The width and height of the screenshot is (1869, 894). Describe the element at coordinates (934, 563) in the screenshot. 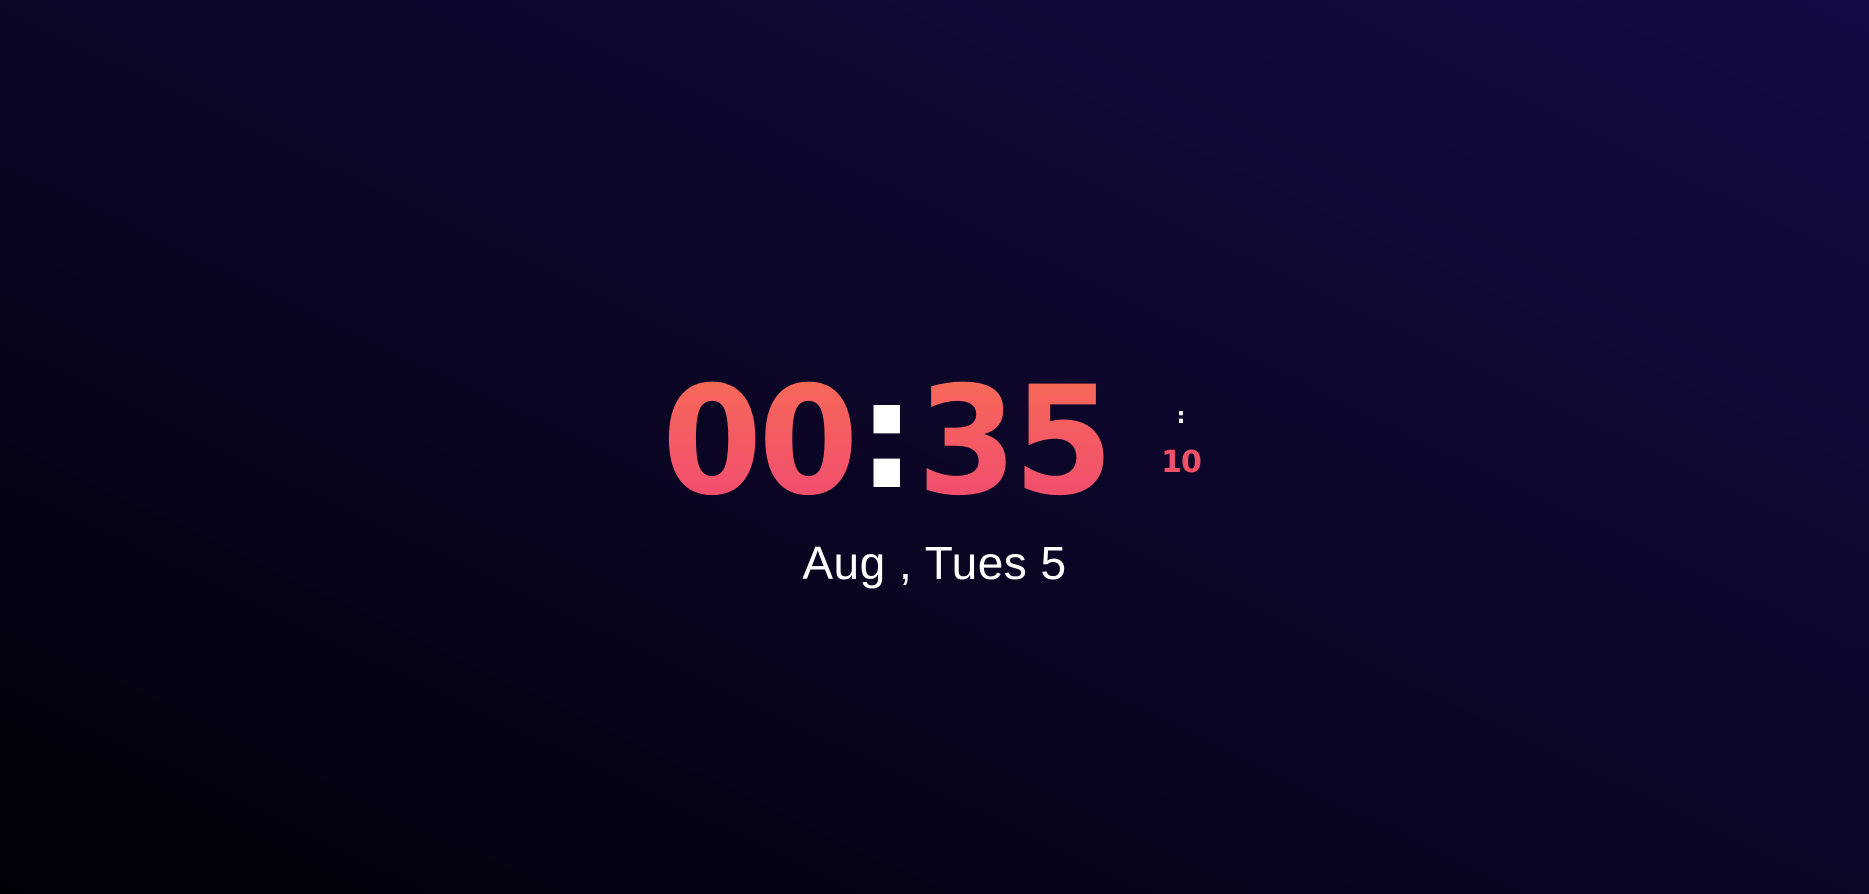

I see `date-text: Aug , Tues 5` at that location.